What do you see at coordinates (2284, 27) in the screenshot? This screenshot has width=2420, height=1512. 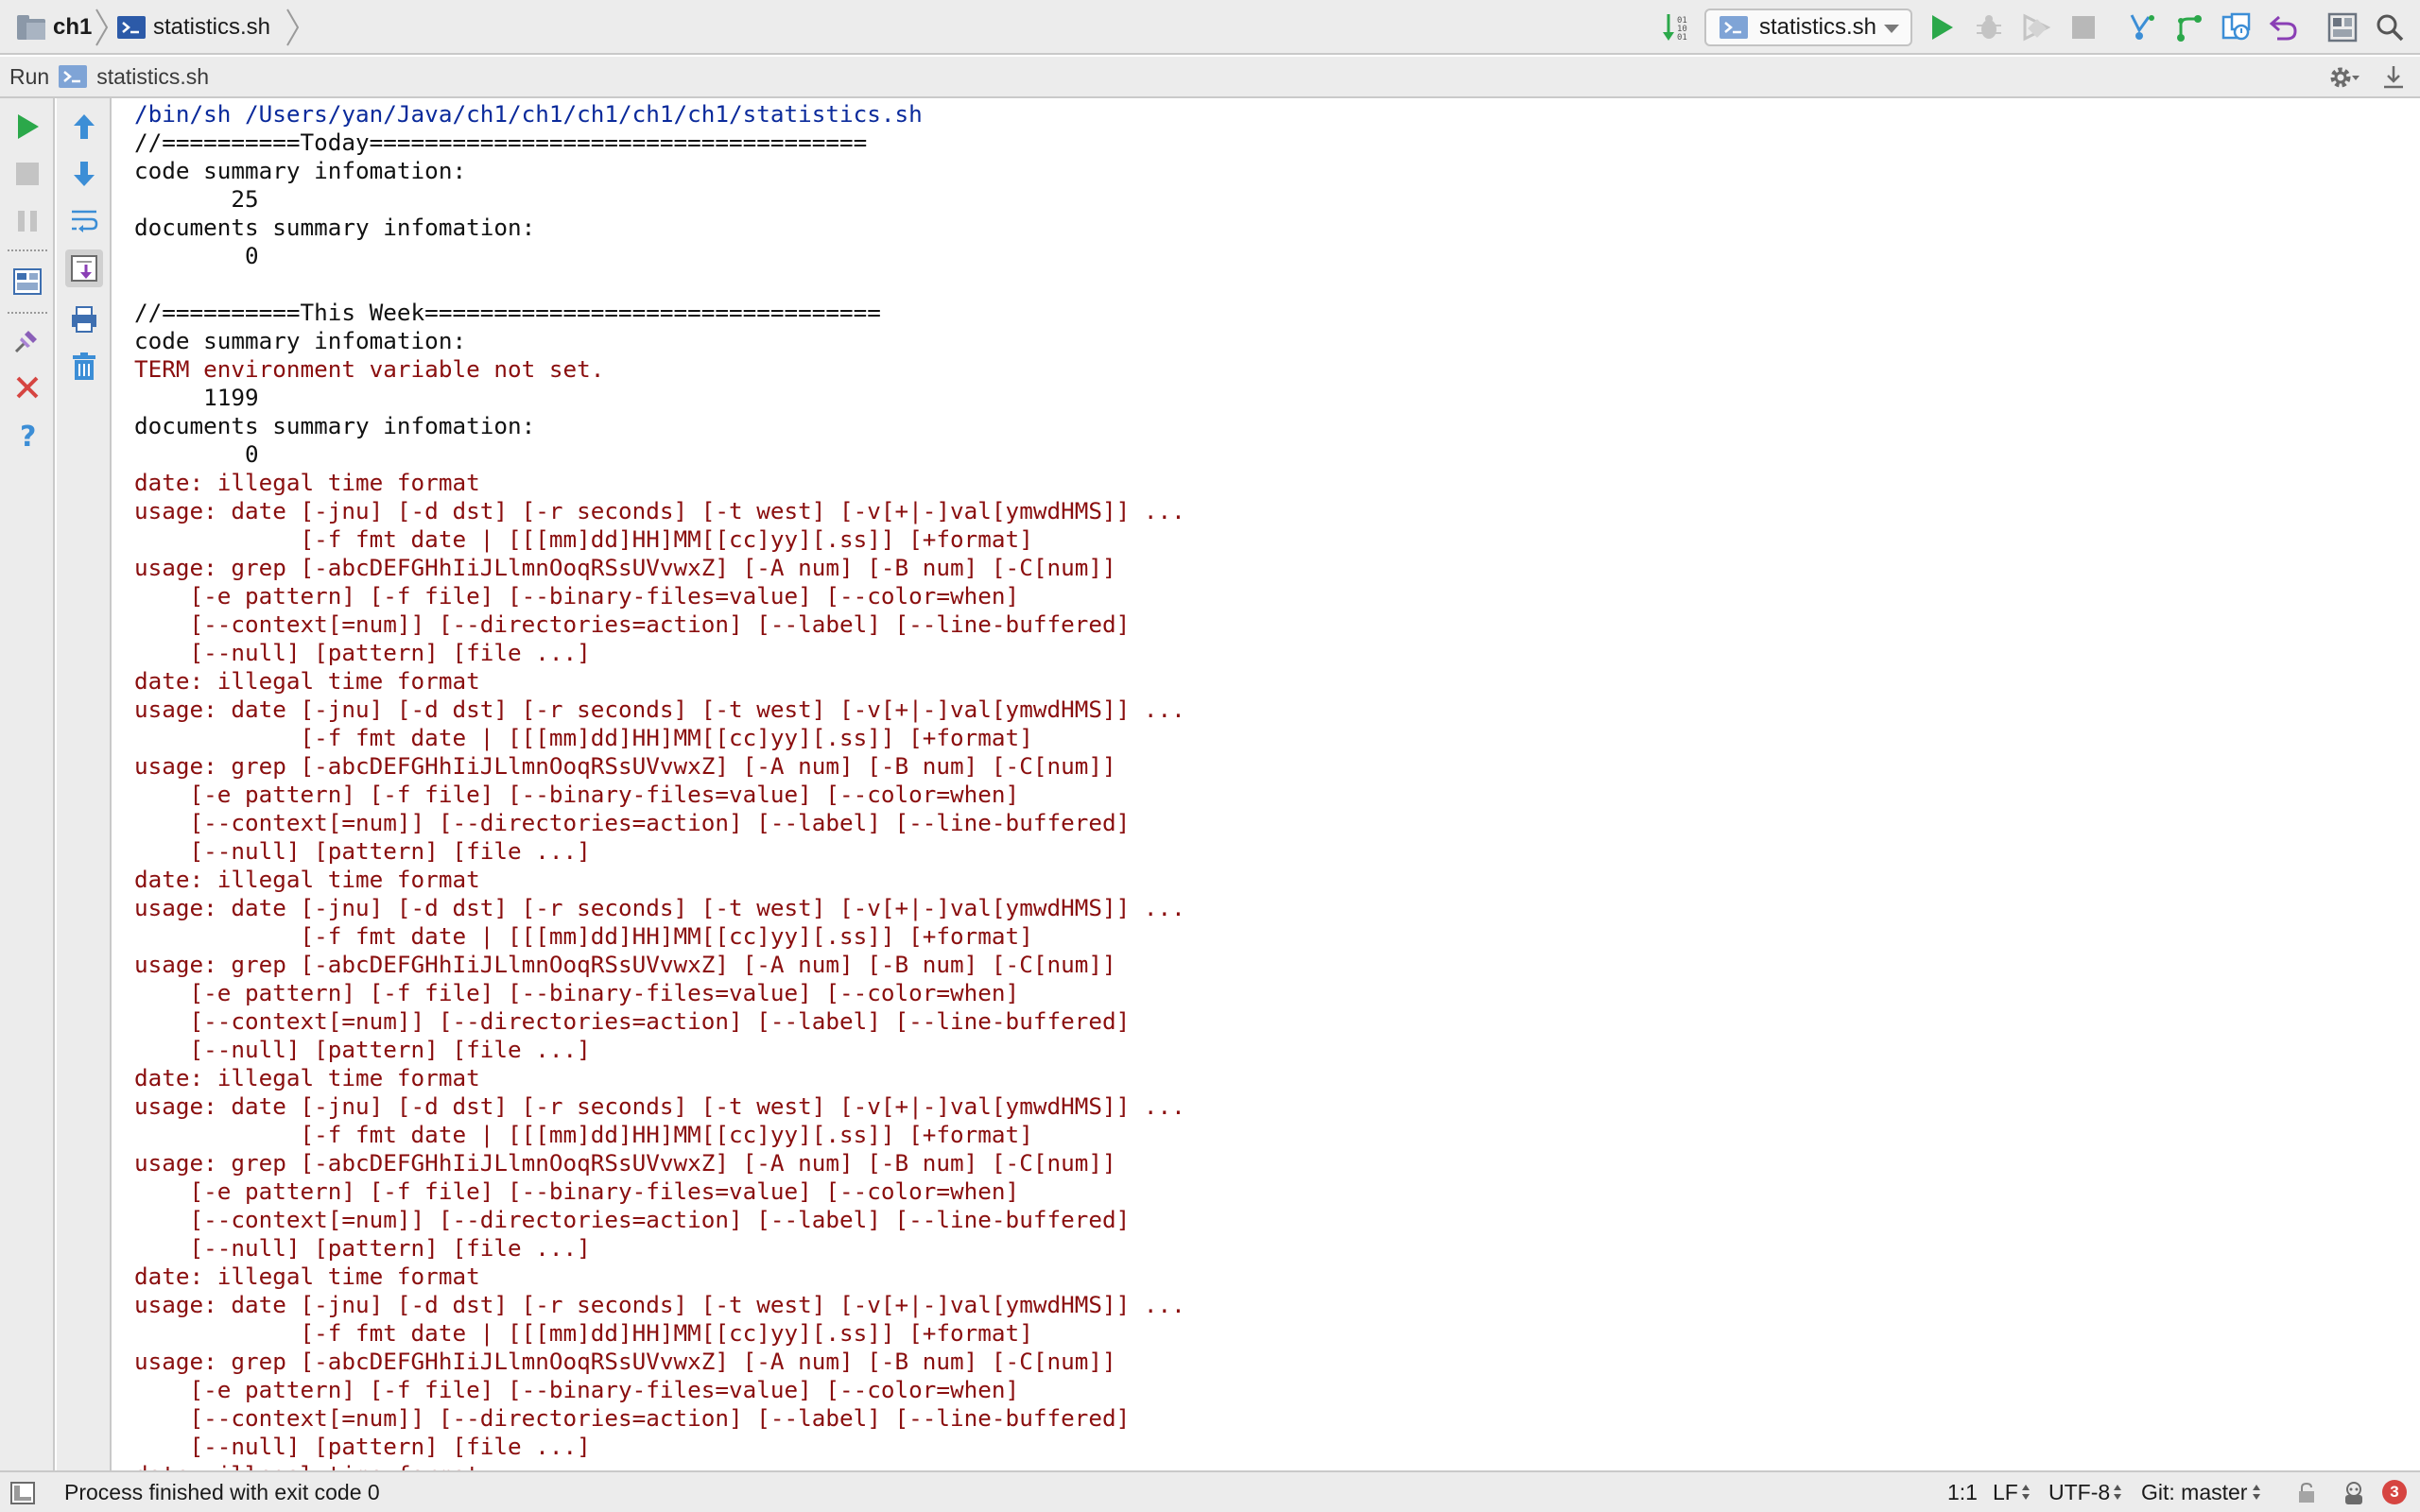 I see `vcs-revert-icon` at bounding box center [2284, 27].